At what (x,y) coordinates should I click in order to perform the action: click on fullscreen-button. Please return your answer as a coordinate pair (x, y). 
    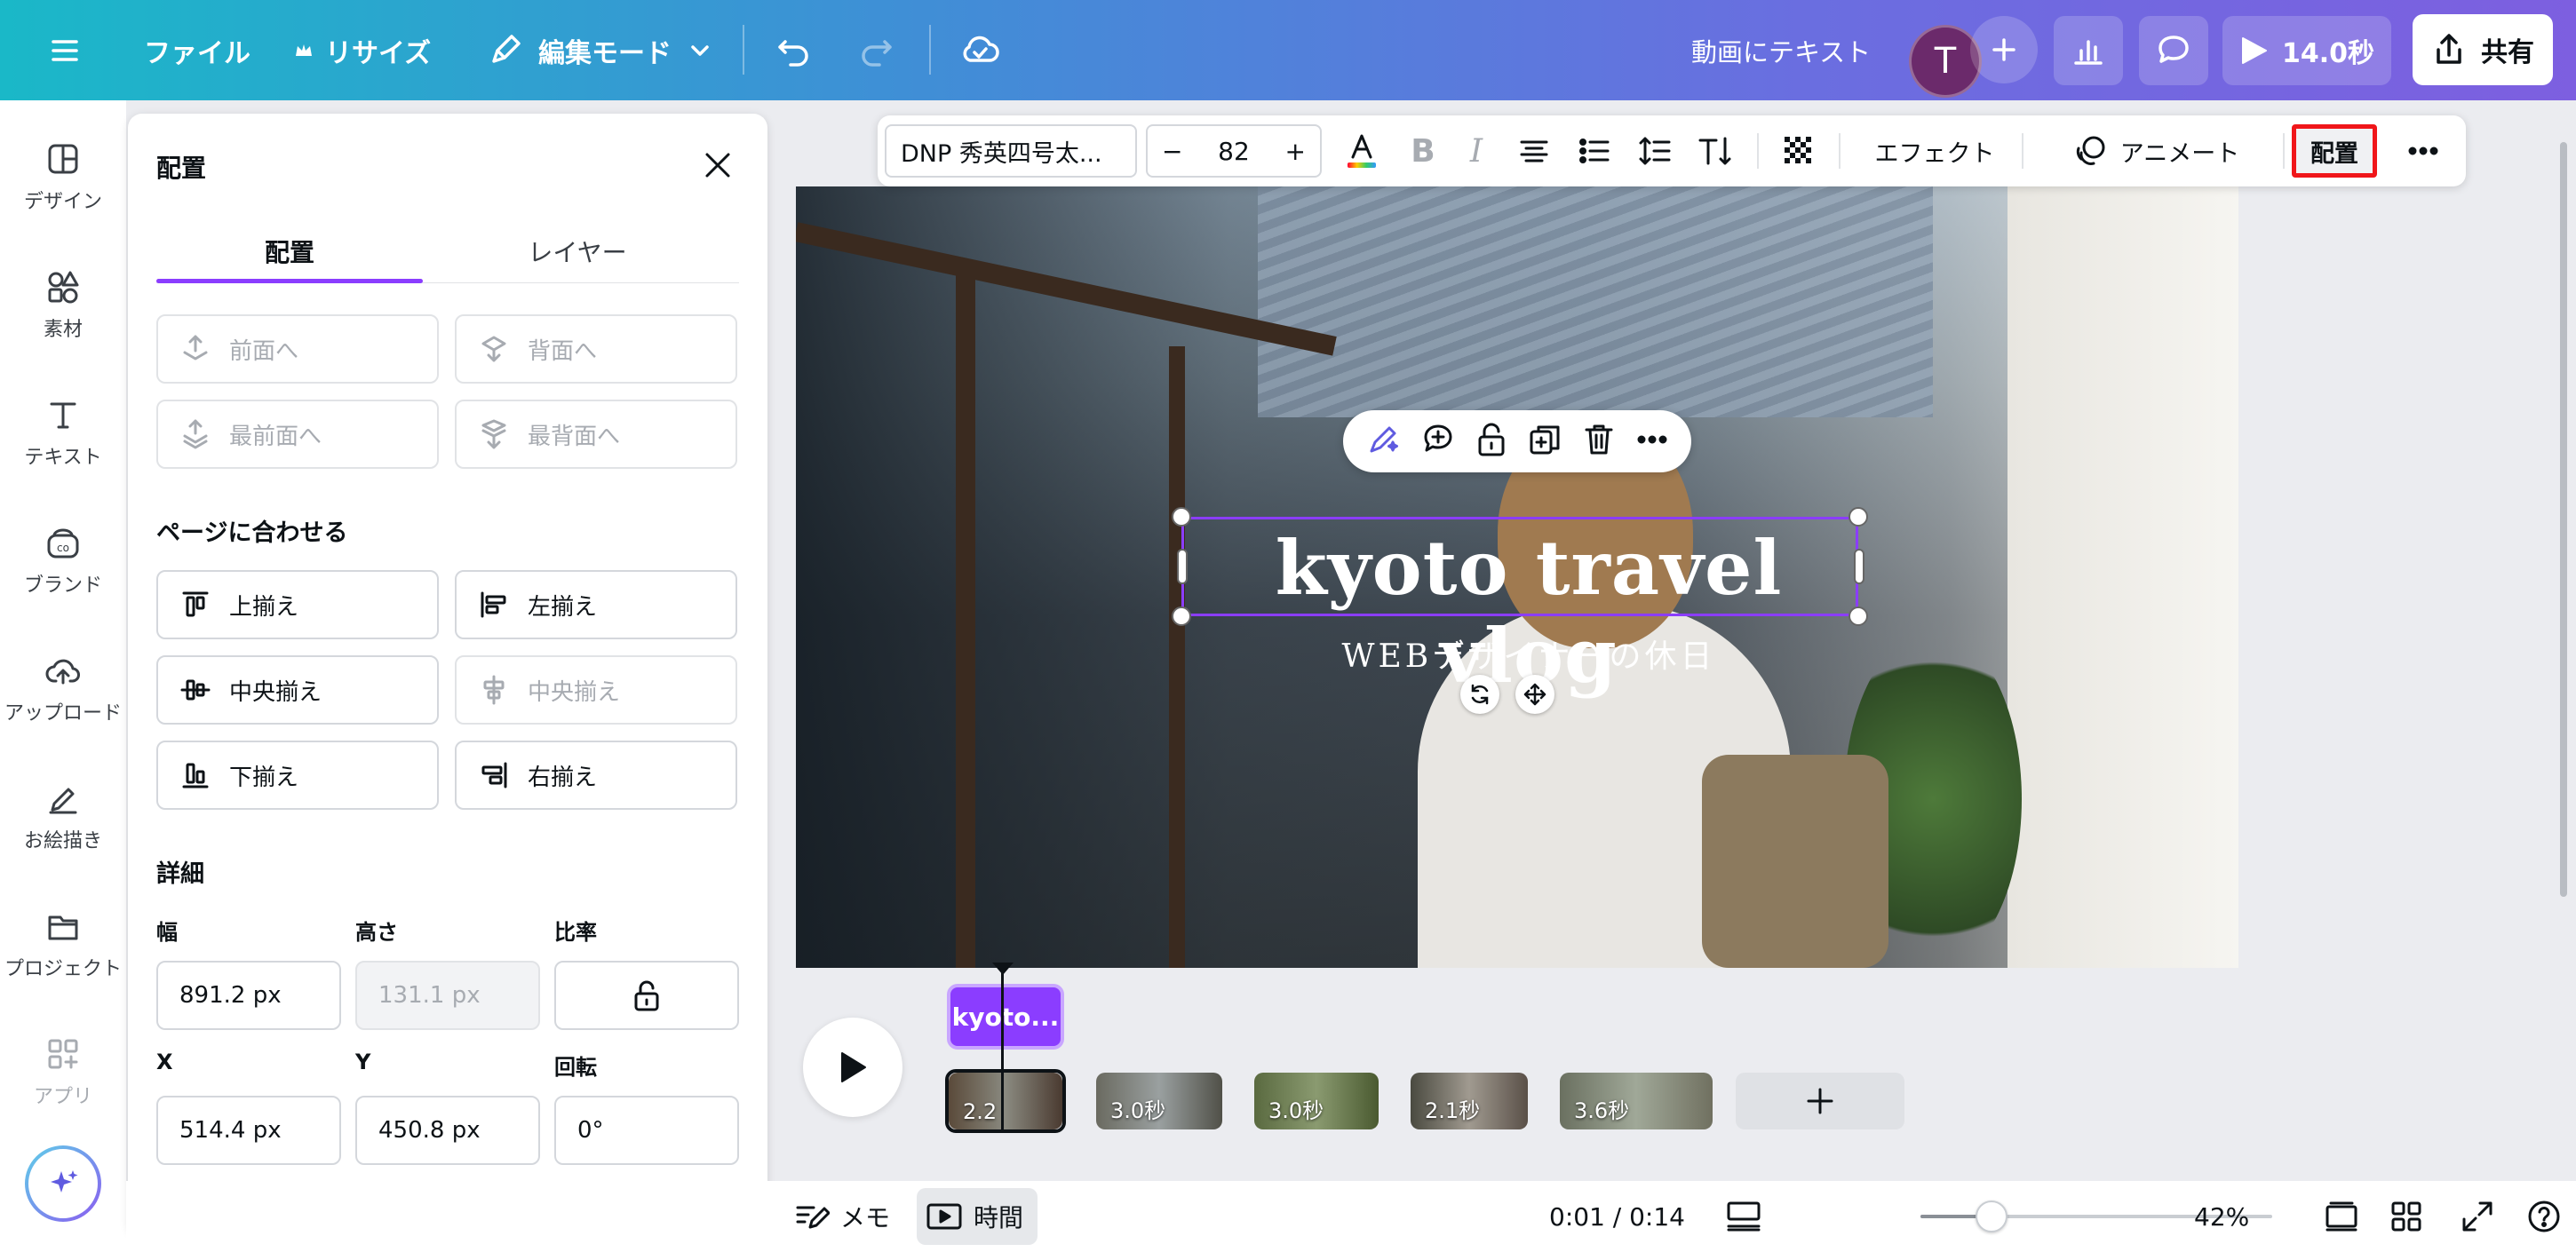
    Looking at the image, I should click on (2477, 1216).